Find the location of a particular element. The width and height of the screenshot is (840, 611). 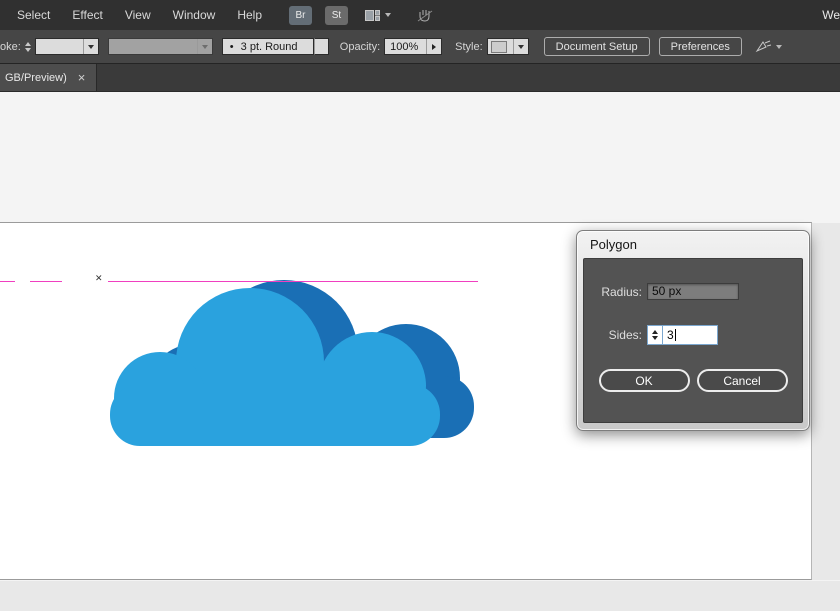

polygon-dialog: Polygon Radius: 50 px Sides: 3 OK Cancel is located at coordinates (693, 330).